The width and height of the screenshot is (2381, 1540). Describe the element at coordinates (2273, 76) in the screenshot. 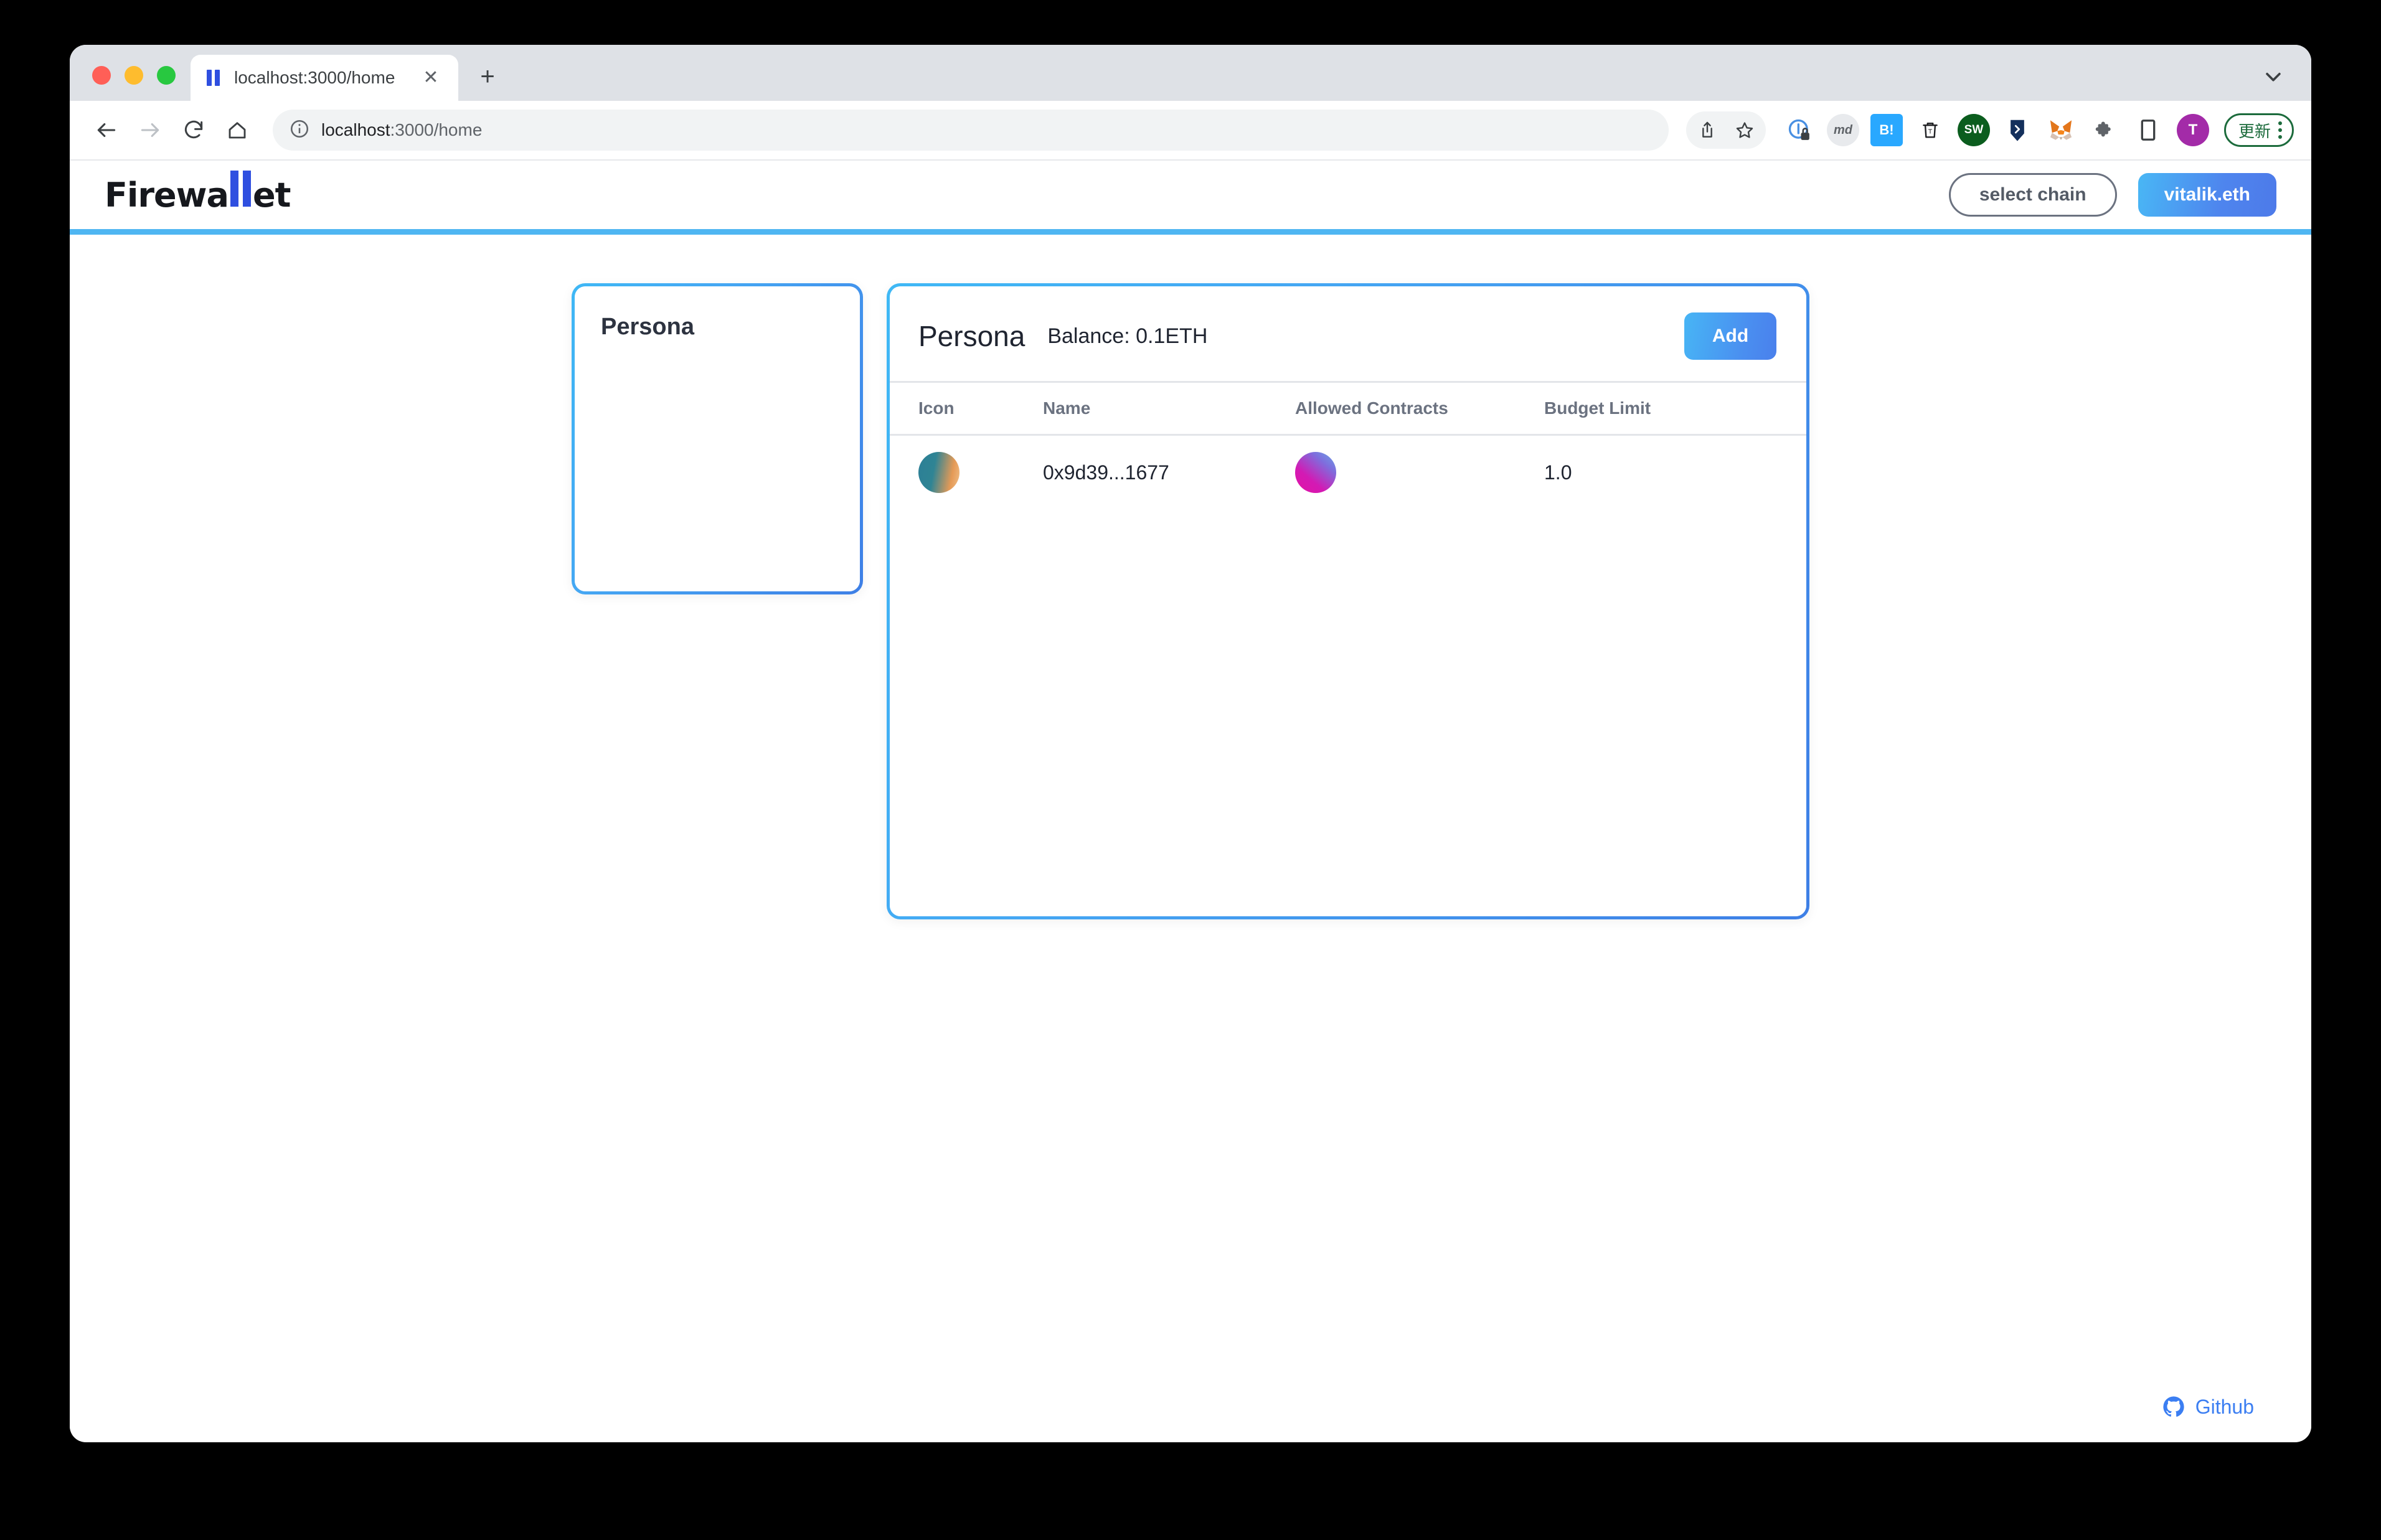

I see `chevron-down-icon` at that location.